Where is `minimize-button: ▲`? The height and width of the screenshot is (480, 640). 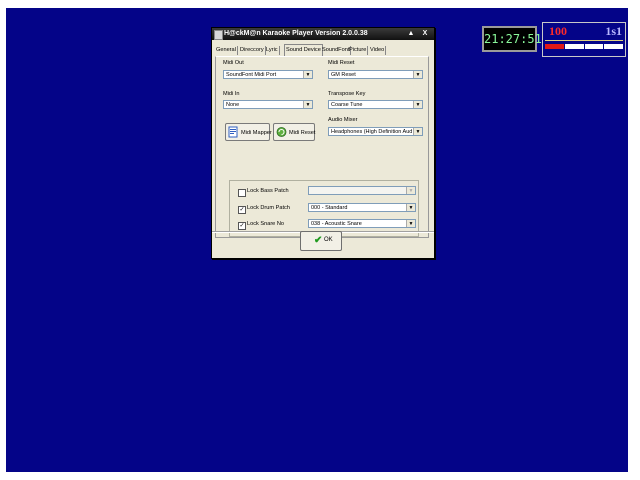 minimize-button: ▲ is located at coordinates (411, 33).